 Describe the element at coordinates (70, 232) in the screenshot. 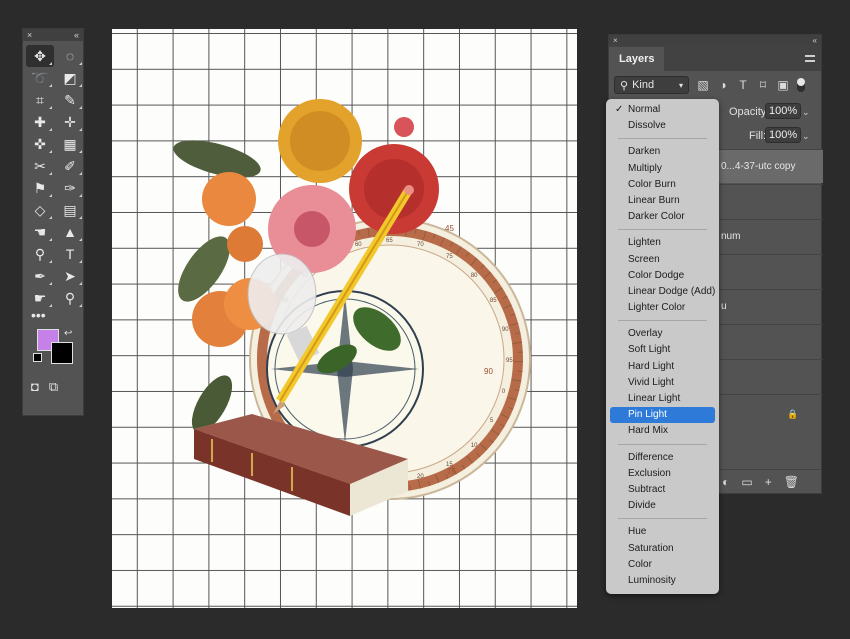

I see `triangle-tool: ▲` at that location.